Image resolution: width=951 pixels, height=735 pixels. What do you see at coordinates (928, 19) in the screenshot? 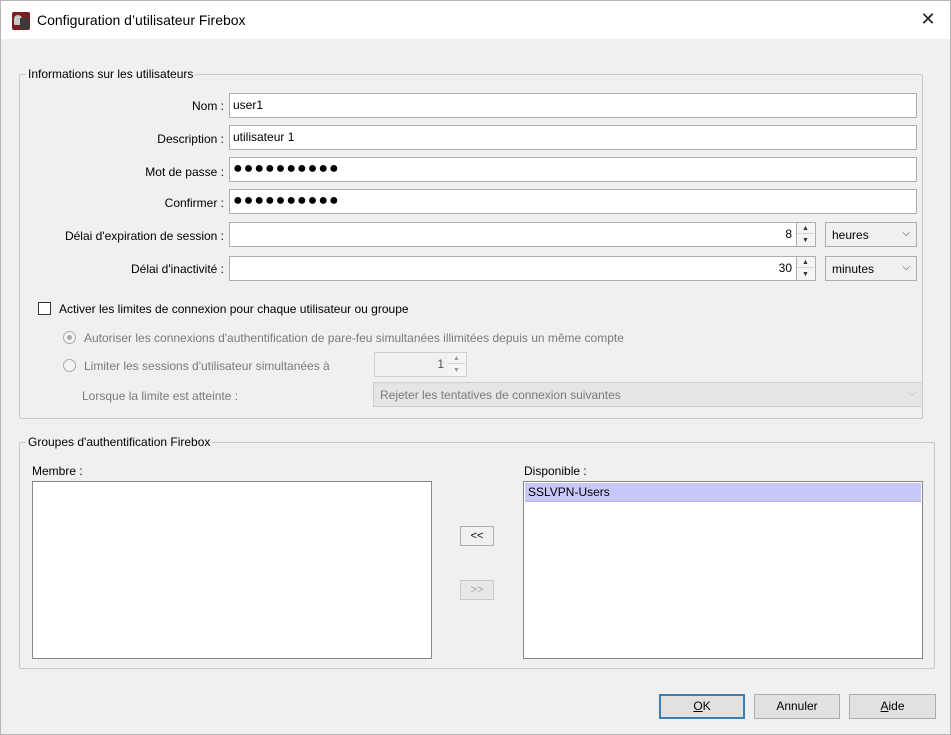
I see `close-icon: ✕` at bounding box center [928, 19].